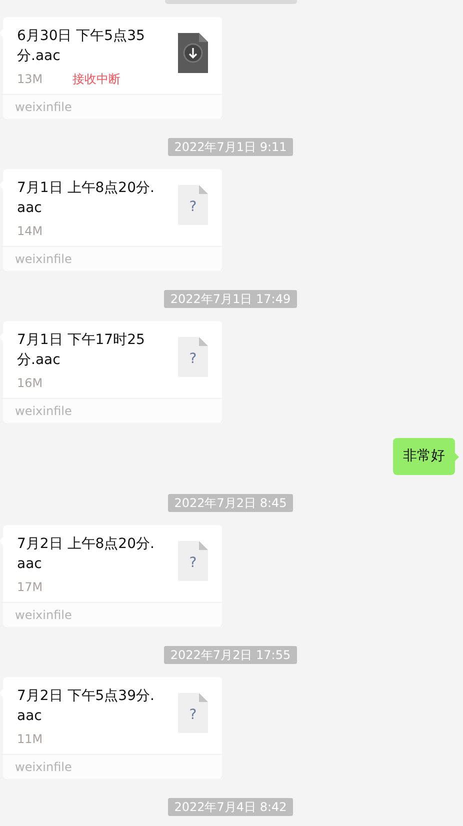 This screenshot has width=463, height=826. I want to click on file-message-card: 7月1日 上午8点20分.aac 14M ? weixinfile, so click(112, 220).